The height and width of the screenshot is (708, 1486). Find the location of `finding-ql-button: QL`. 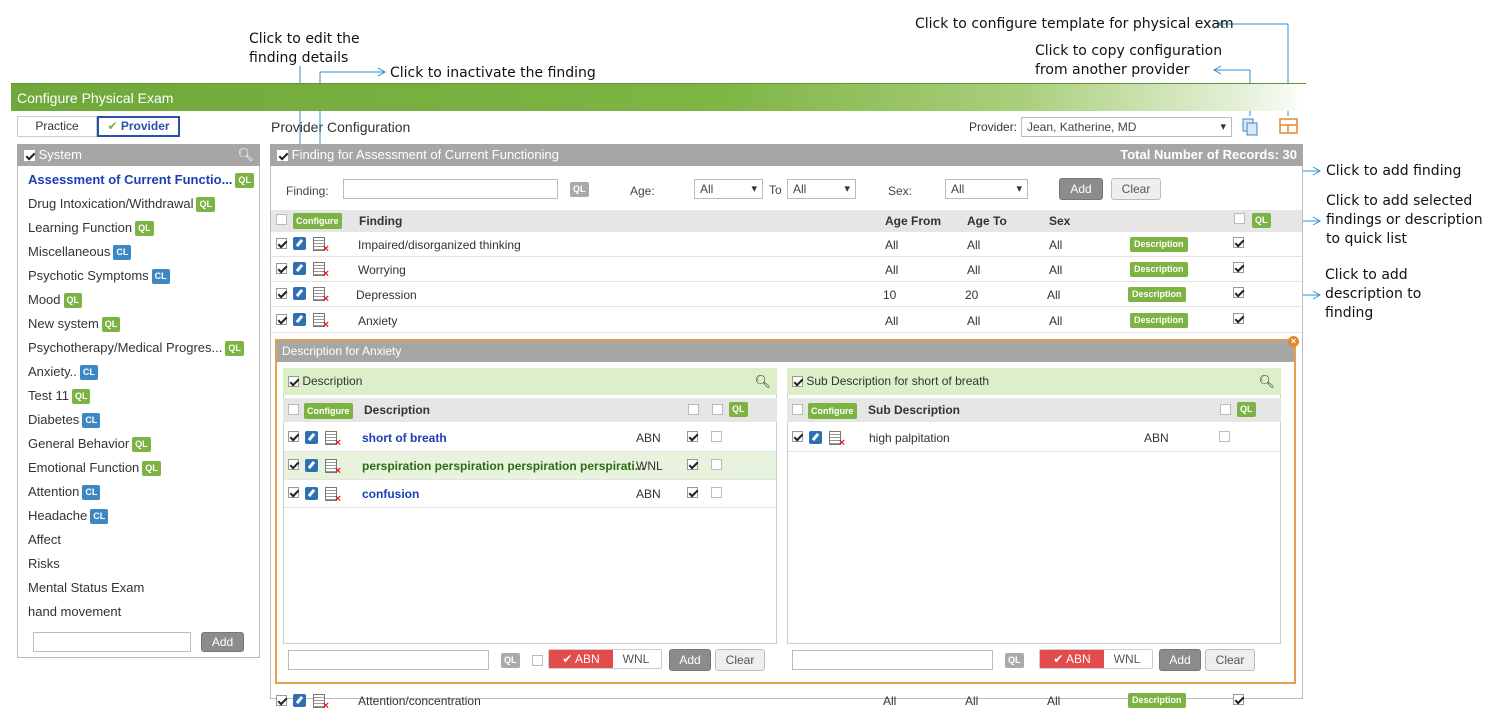

finding-ql-button: QL is located at coordinates (579, 189).